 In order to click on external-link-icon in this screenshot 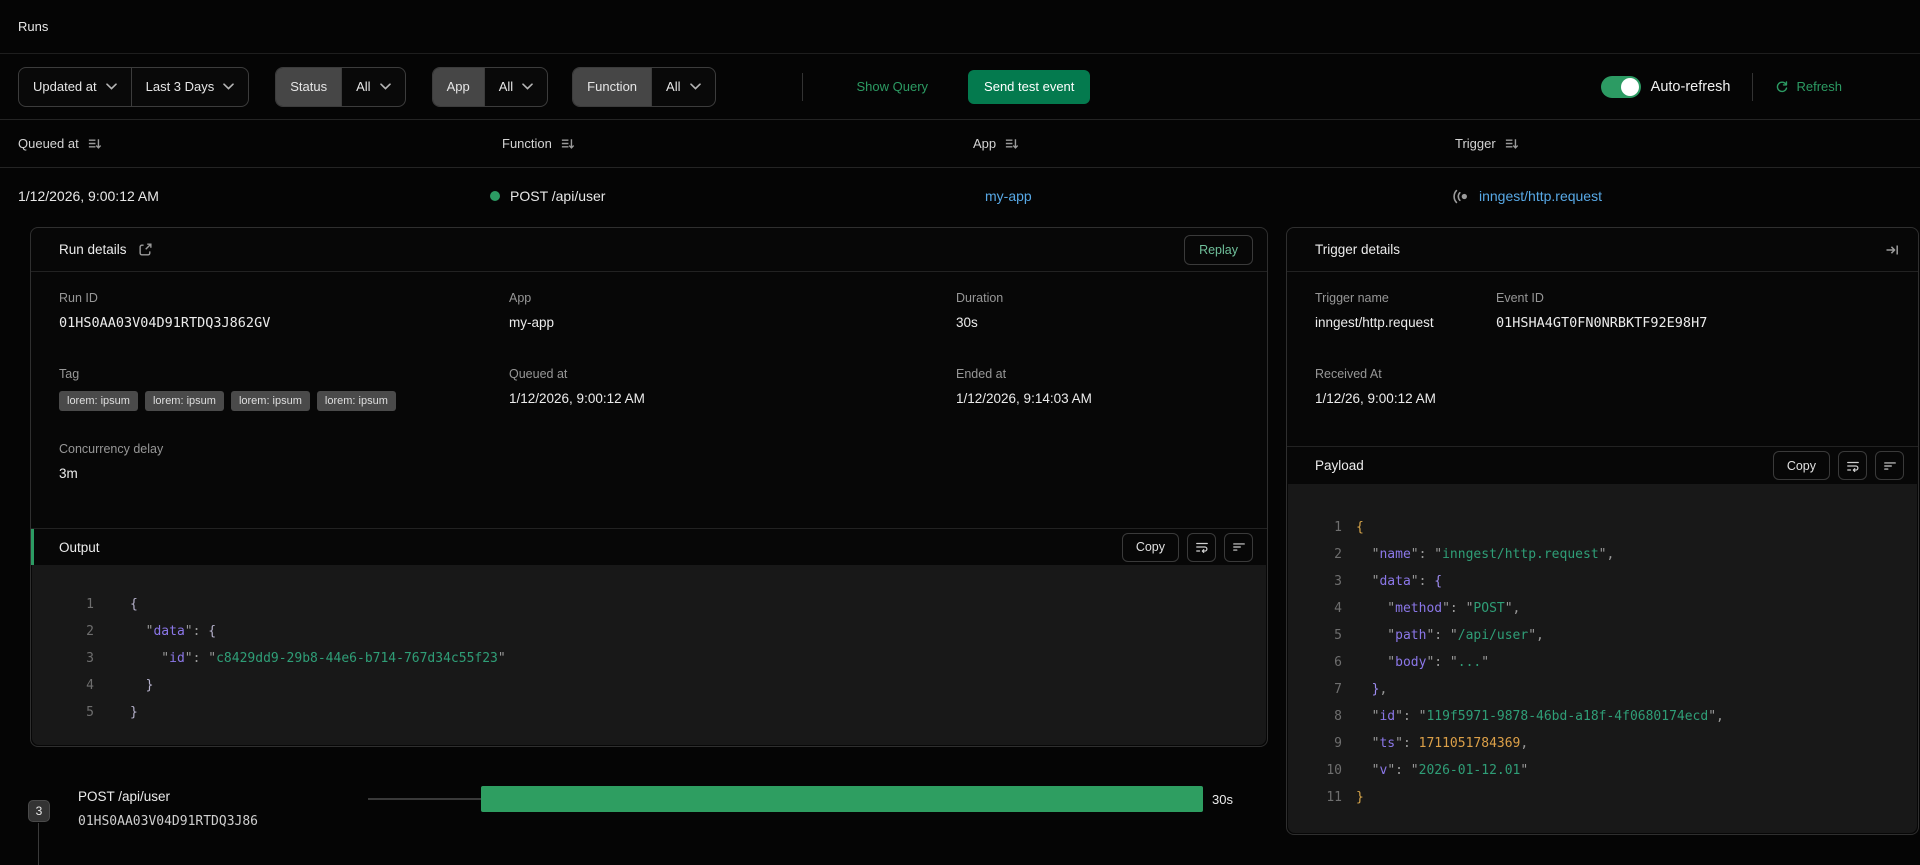, I will do `click(145, 249)`.